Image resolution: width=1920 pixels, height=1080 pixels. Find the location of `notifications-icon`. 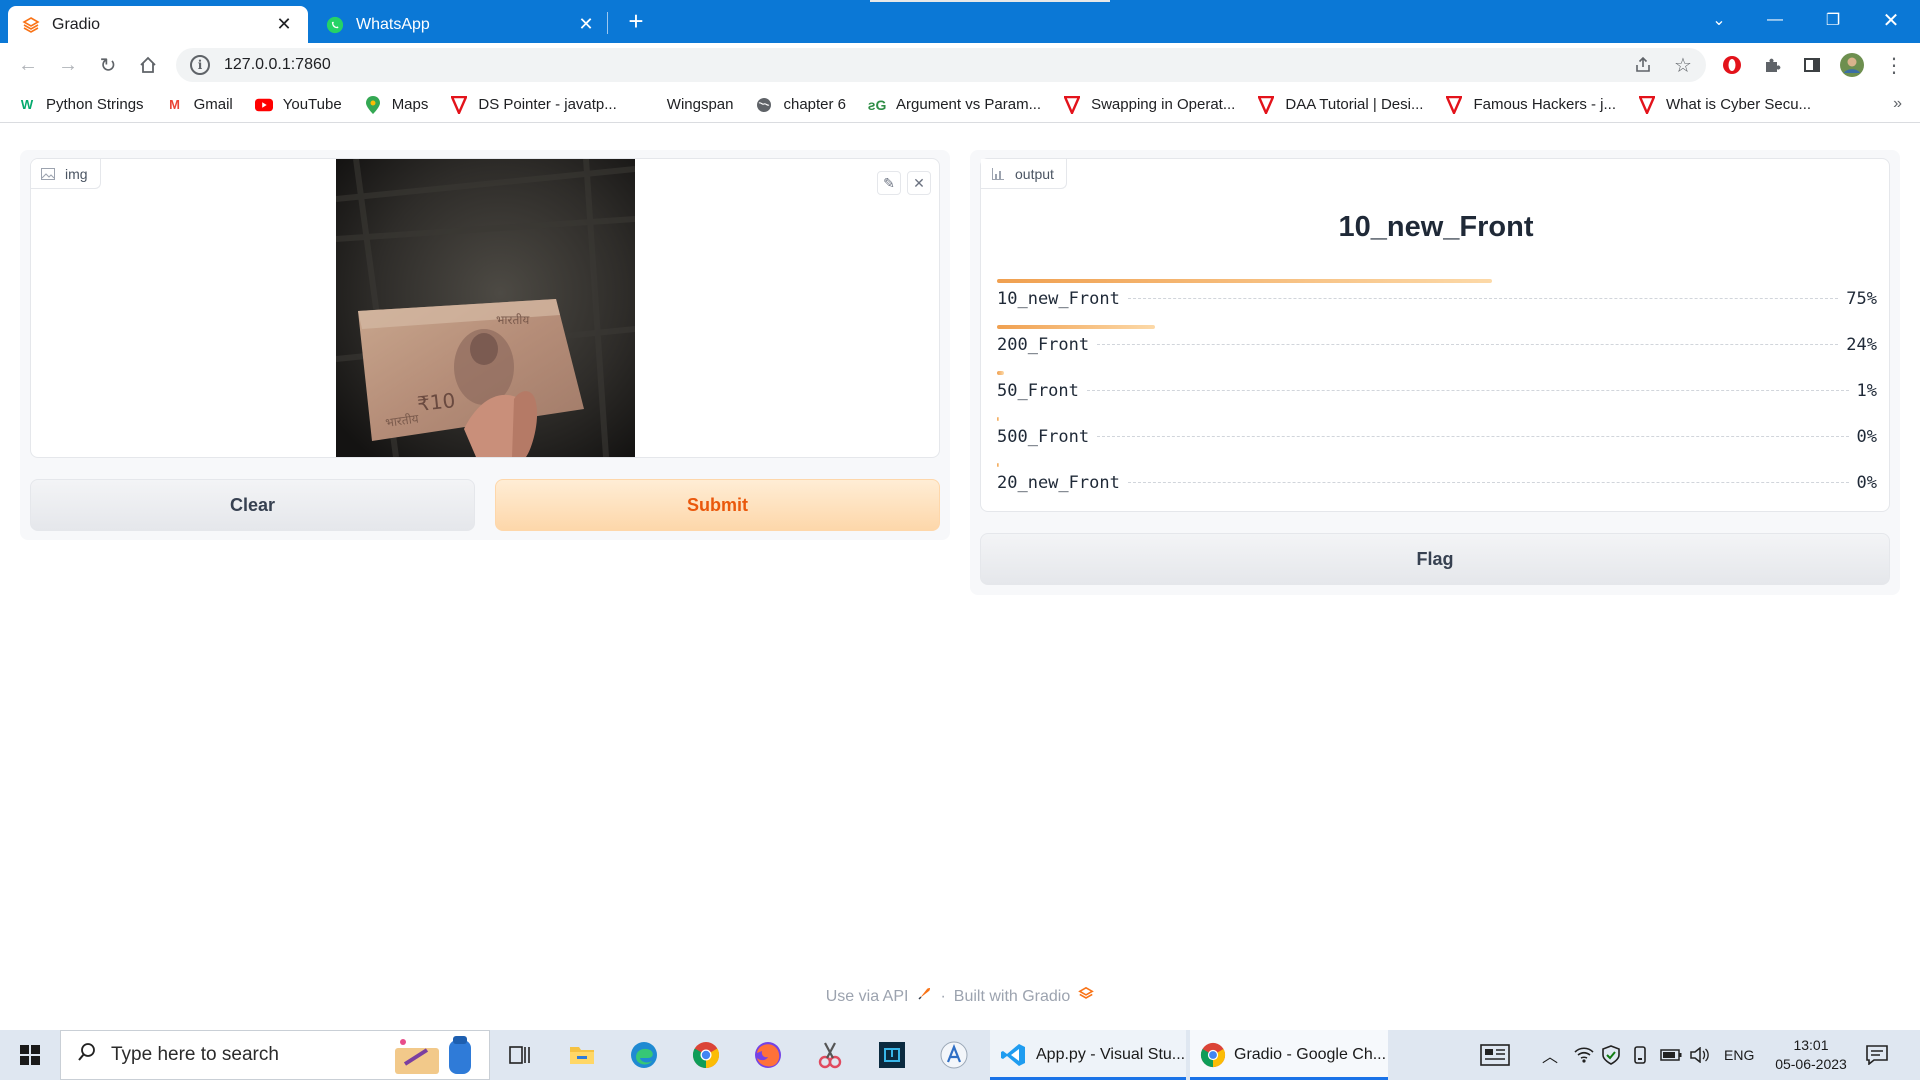

notifications-icon is located at coordinates (1877, 1055).